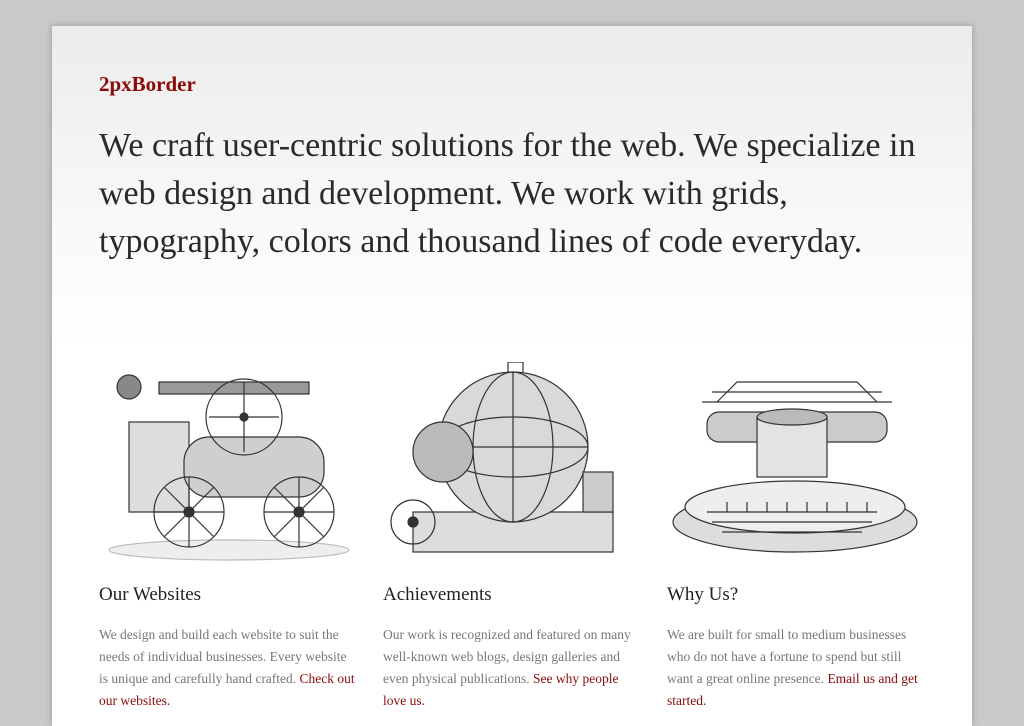  What do you see at coordinates (147, 84) in the screenshot?
I see `brand-logo-link: 2pxBorder` at bounding box center [147, 84].